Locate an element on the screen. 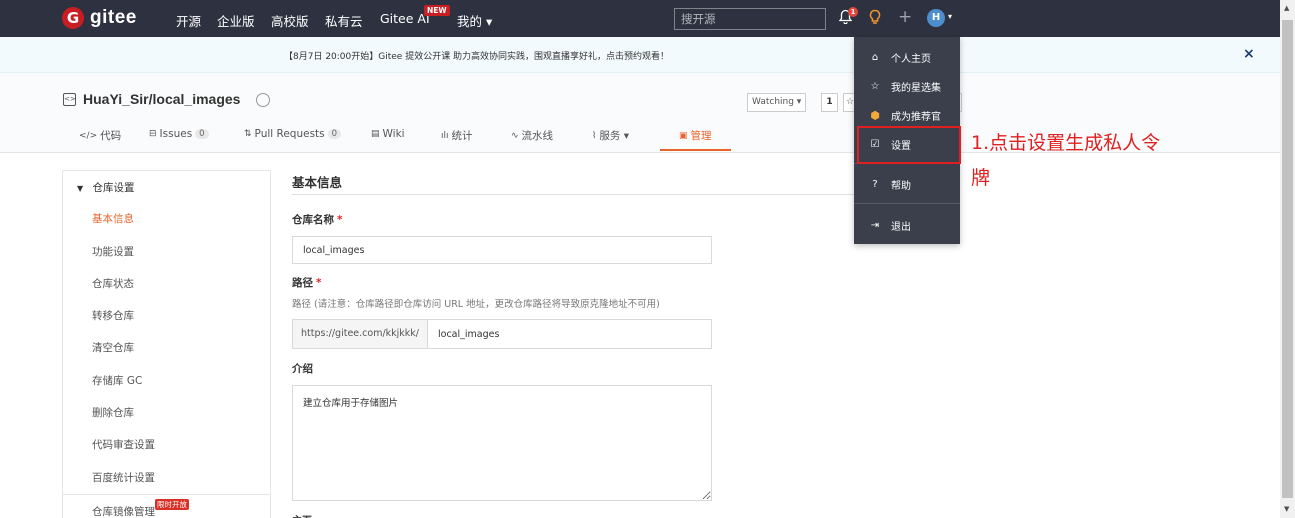 The height and width of the screenshot is (518, 1295). nav-link-private-cloud: 私有云 is located at coordinates (344, 20).